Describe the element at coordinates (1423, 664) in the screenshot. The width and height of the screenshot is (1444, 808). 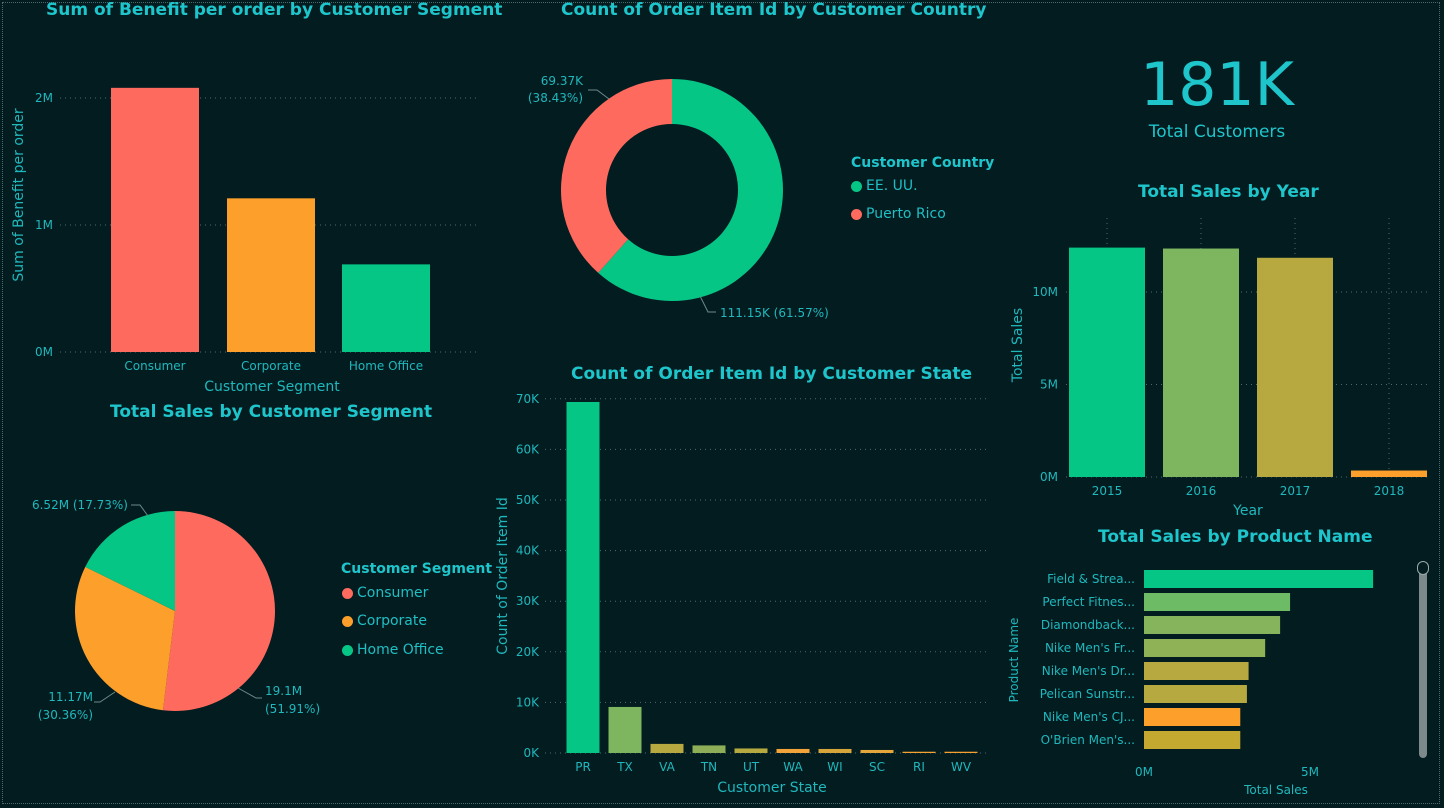
I see `product-scrollbar-thumb` at that location.